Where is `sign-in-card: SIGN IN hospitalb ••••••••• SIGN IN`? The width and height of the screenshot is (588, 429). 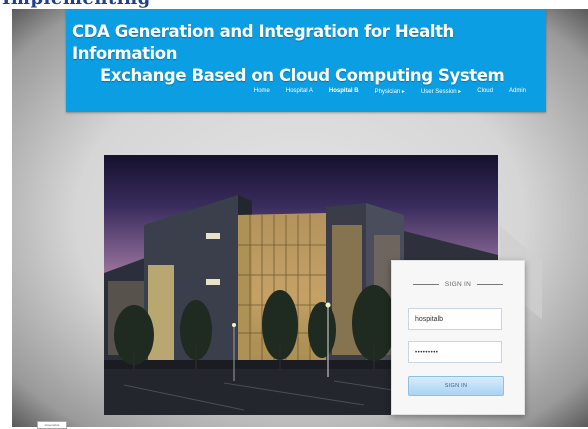 sign-in-card: SIGN IN hospitalb ••••••••• SIGN IN is located at coordinates (458, 337).